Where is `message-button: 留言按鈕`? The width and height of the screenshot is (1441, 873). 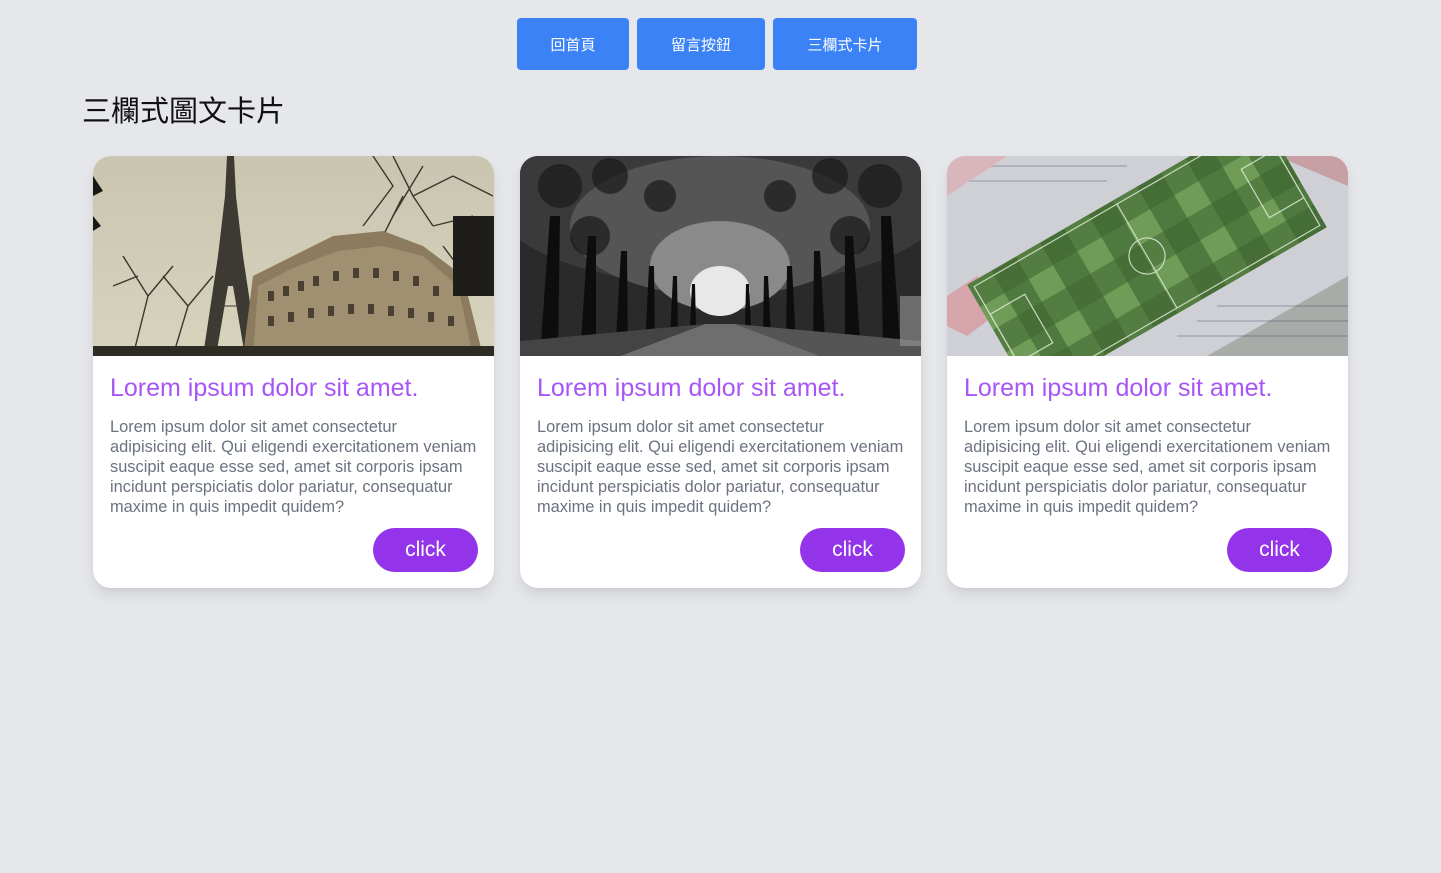
message-button: 留言按鈕 is located at coordinates (701, 44).